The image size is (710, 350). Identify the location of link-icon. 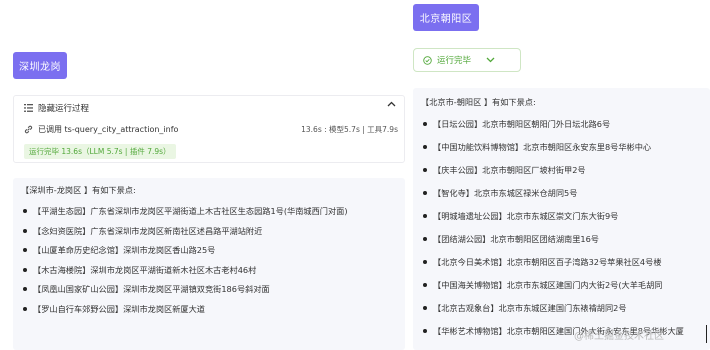
(28, 129).